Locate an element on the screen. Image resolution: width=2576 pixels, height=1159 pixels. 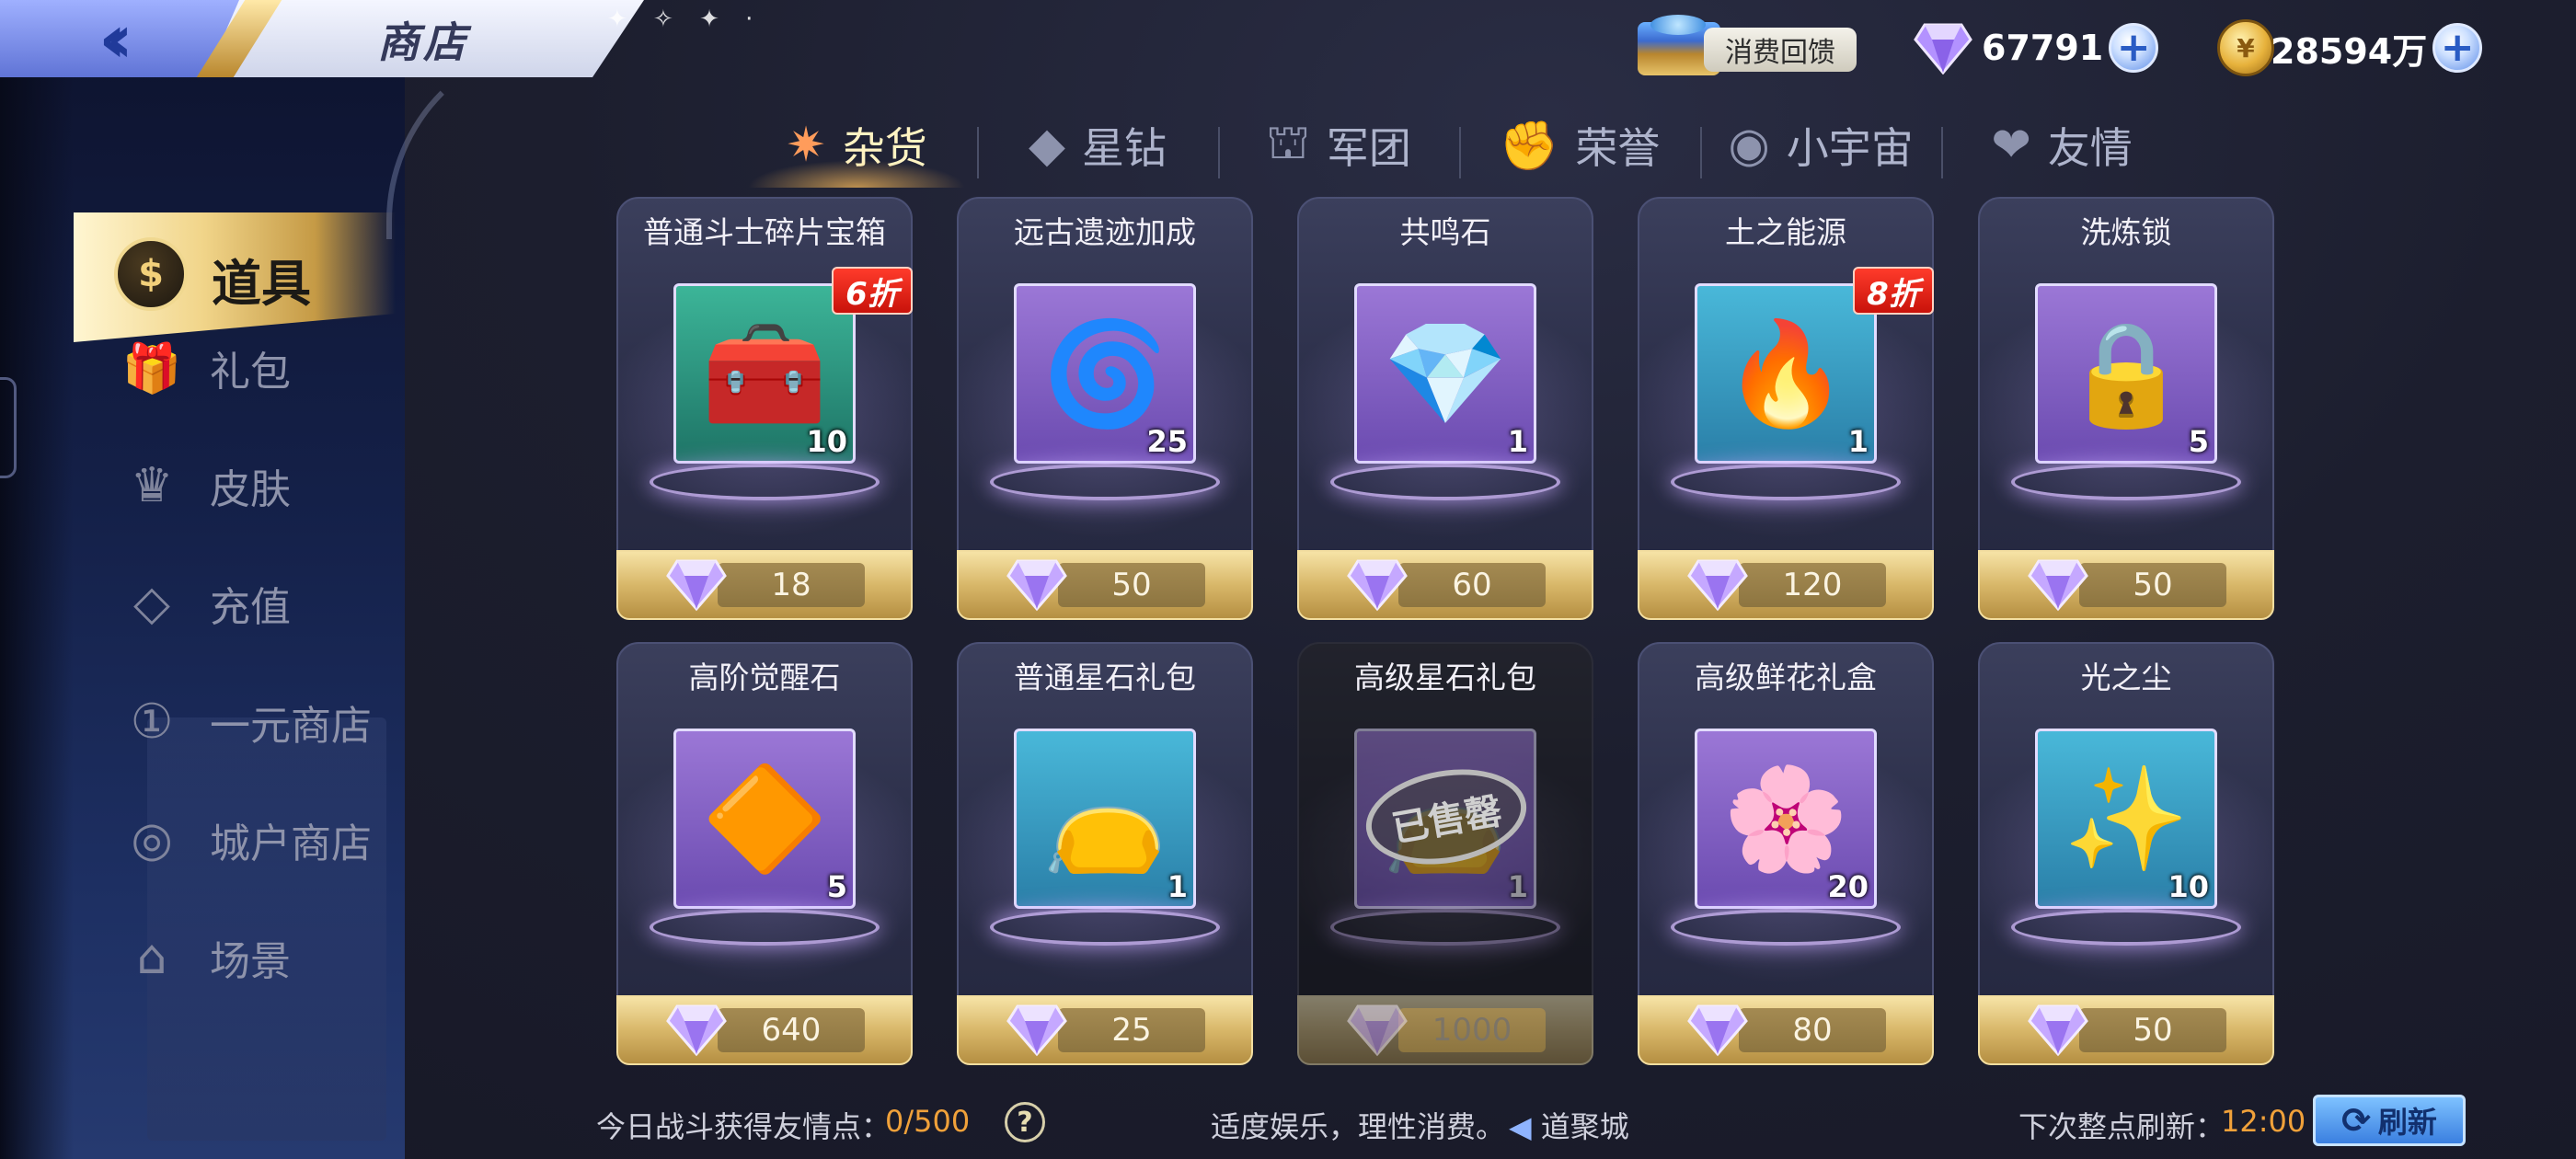
responsible-gaming-notice: 适度娱乐，理性消费。 is located at coordinates (1358, 1126).